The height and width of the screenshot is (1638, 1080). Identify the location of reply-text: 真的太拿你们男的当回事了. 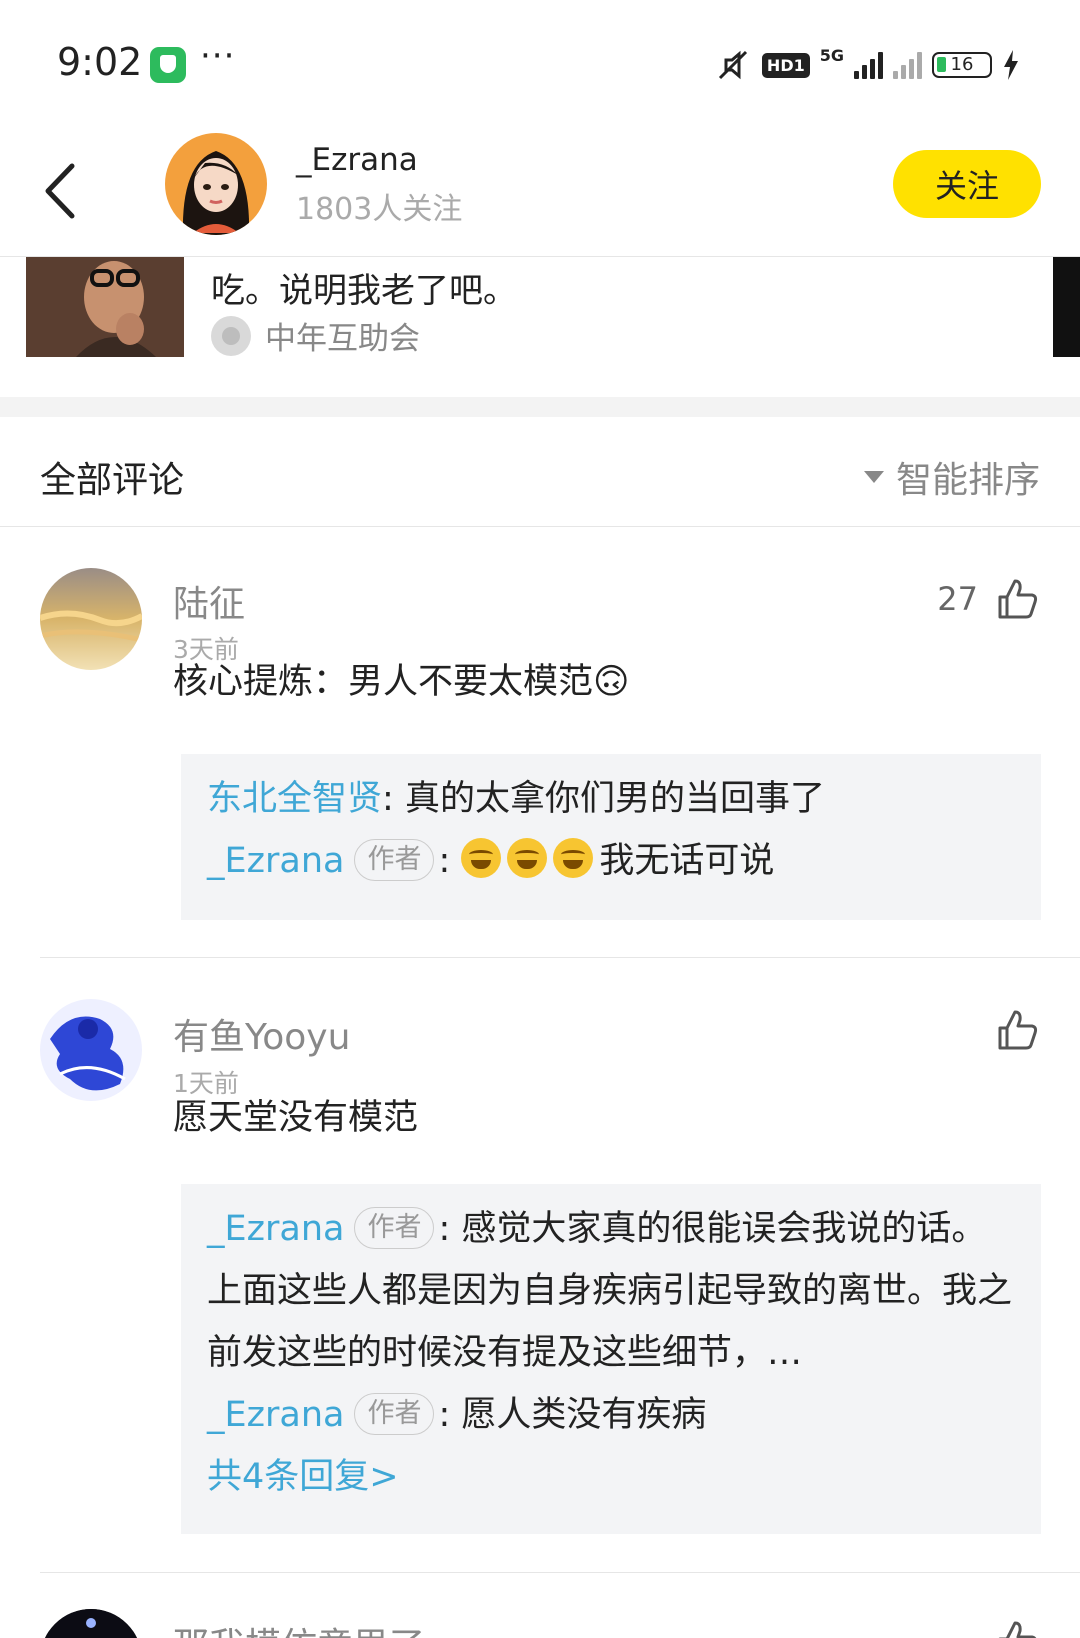
(614, 799).